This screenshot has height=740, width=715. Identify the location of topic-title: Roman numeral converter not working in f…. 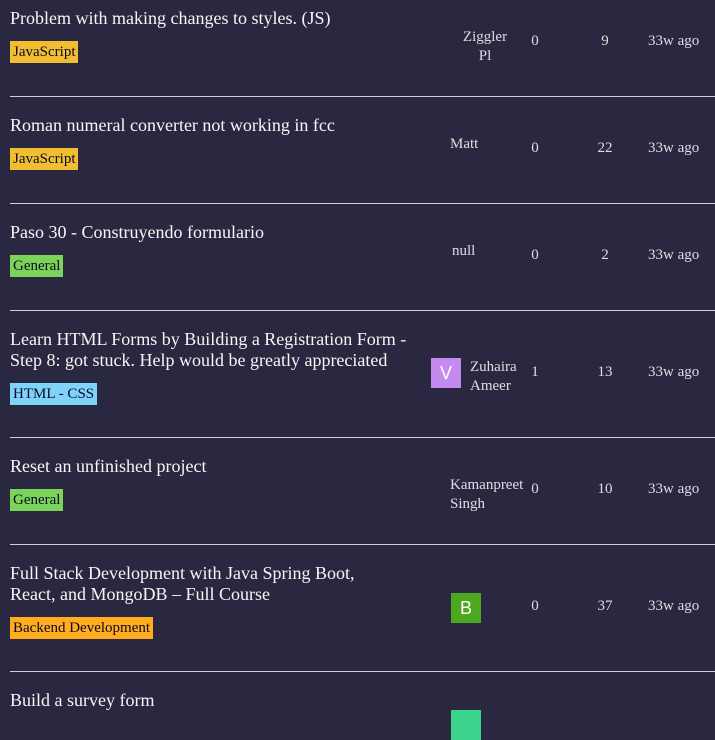
(219, 125).